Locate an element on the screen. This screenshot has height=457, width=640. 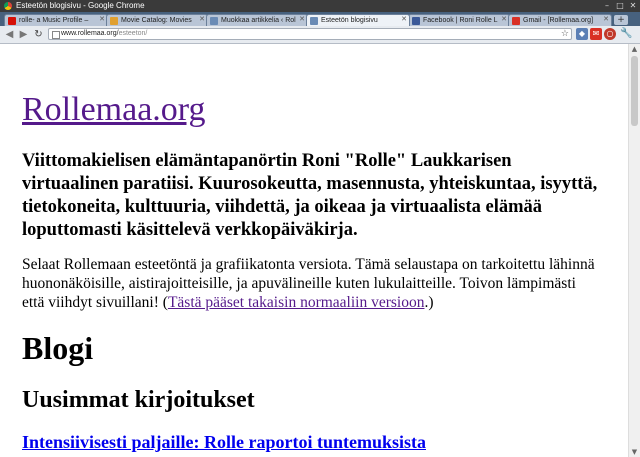
scroll-up-icon: ▲ is located at coordinates (634, 49).